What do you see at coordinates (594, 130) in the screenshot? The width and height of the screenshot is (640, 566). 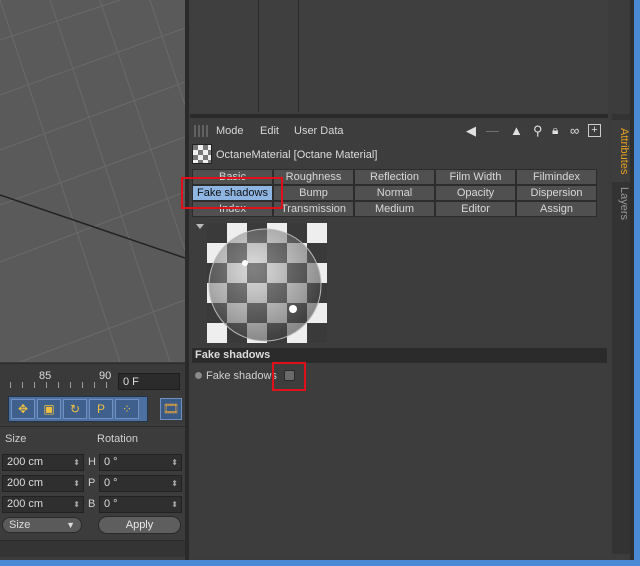 I see `new-panel-icon: +` at bounding box center [594, 130].